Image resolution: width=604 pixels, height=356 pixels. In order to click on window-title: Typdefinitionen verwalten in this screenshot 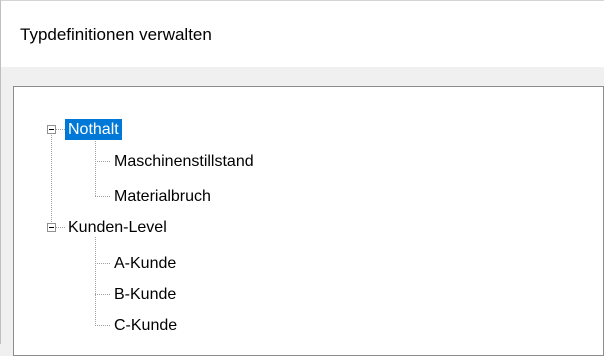, I will do `click(116, 34)`.